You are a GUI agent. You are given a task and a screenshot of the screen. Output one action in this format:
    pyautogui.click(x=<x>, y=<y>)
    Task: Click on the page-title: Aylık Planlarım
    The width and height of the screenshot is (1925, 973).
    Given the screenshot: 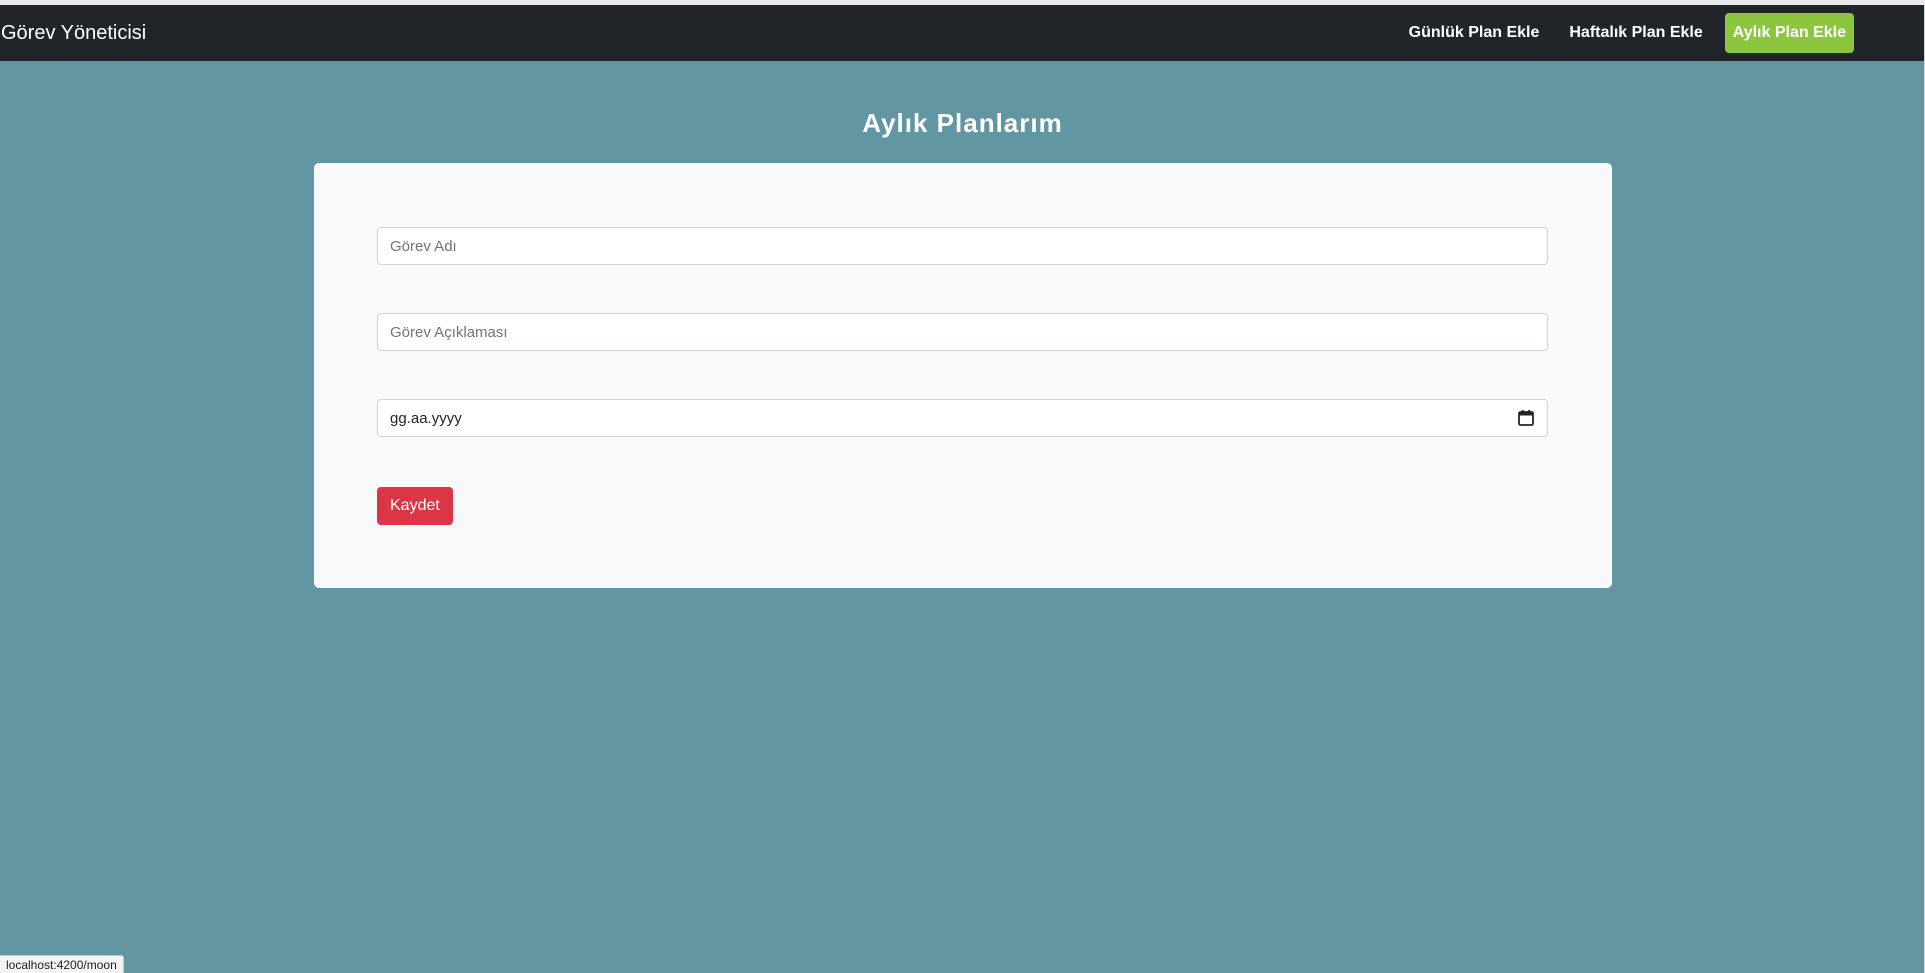 What is the action you would take?
    pyautogui.click(x=962, y=123)
    